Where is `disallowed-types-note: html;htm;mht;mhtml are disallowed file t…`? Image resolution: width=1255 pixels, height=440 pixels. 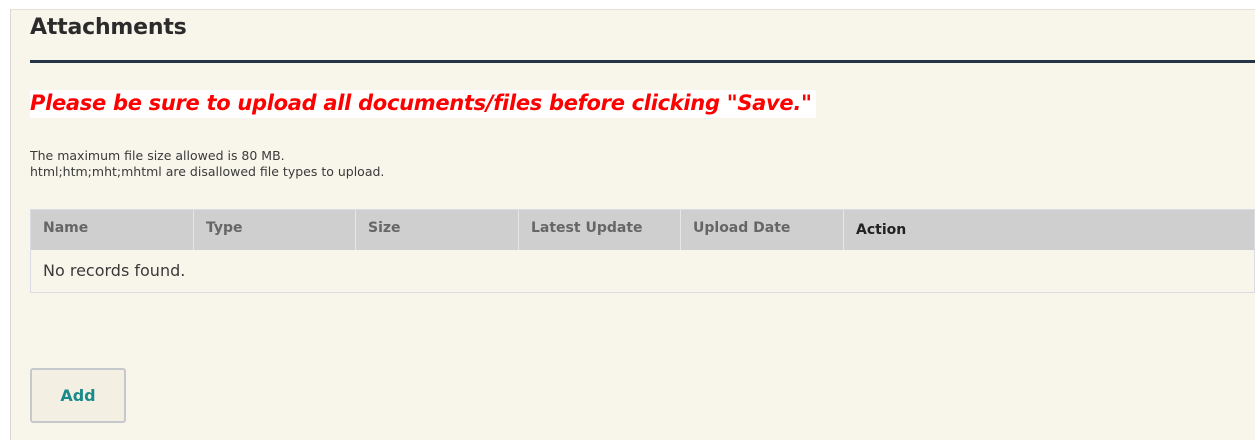
disallowed-types-note: html;htm;mht;mhtml are disallowed file t… is located at coordinates (207, 171).